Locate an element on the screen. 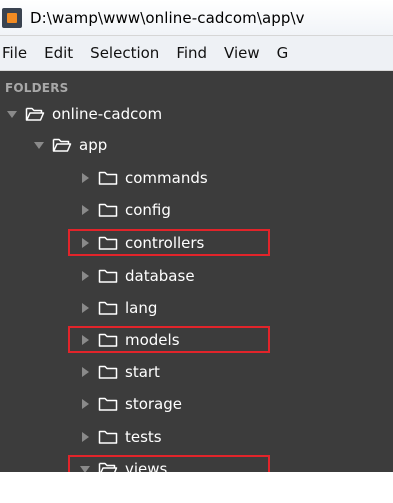  tree-item-database: database is located at coordinates (136, 276).